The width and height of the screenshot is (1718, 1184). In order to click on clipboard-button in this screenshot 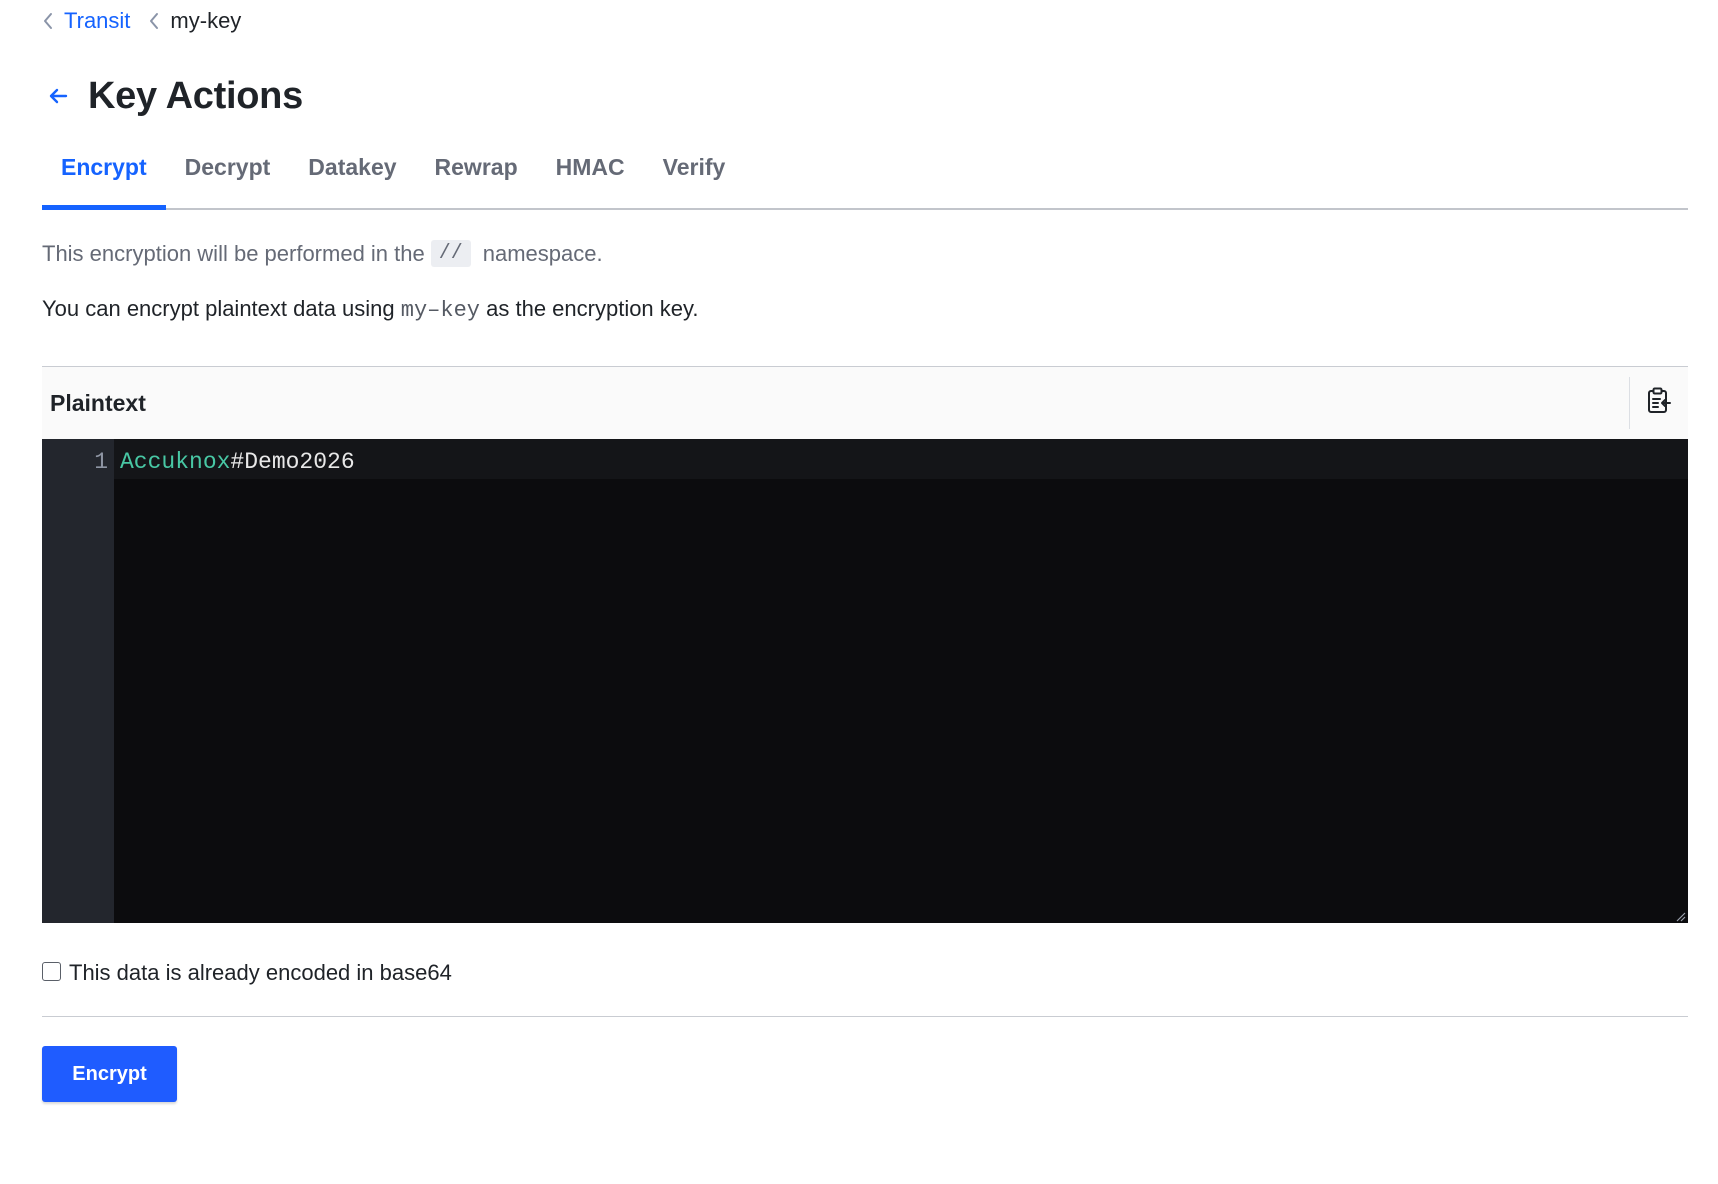, I will do `click(1658, 403)`.